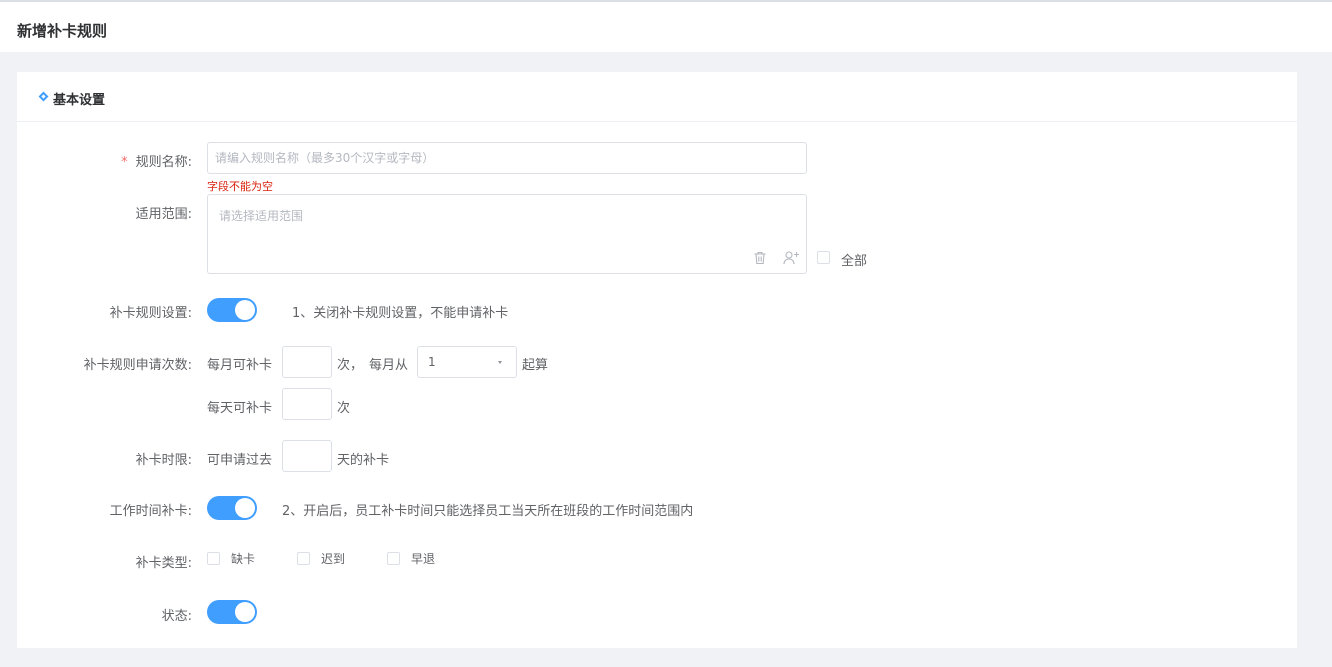 The width and height of the screenshot is (1332, 667). I want to click on add-user-icon, so click(791, 257).